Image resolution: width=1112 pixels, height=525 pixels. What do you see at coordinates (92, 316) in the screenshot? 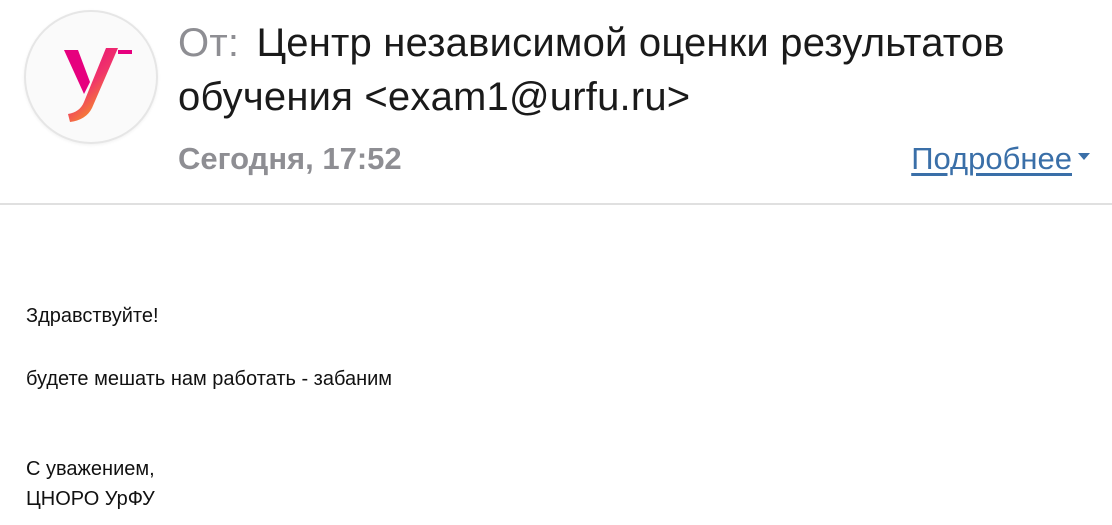
I see `greeting-text: Здравствуйте!` at bounding box center [92, 316].